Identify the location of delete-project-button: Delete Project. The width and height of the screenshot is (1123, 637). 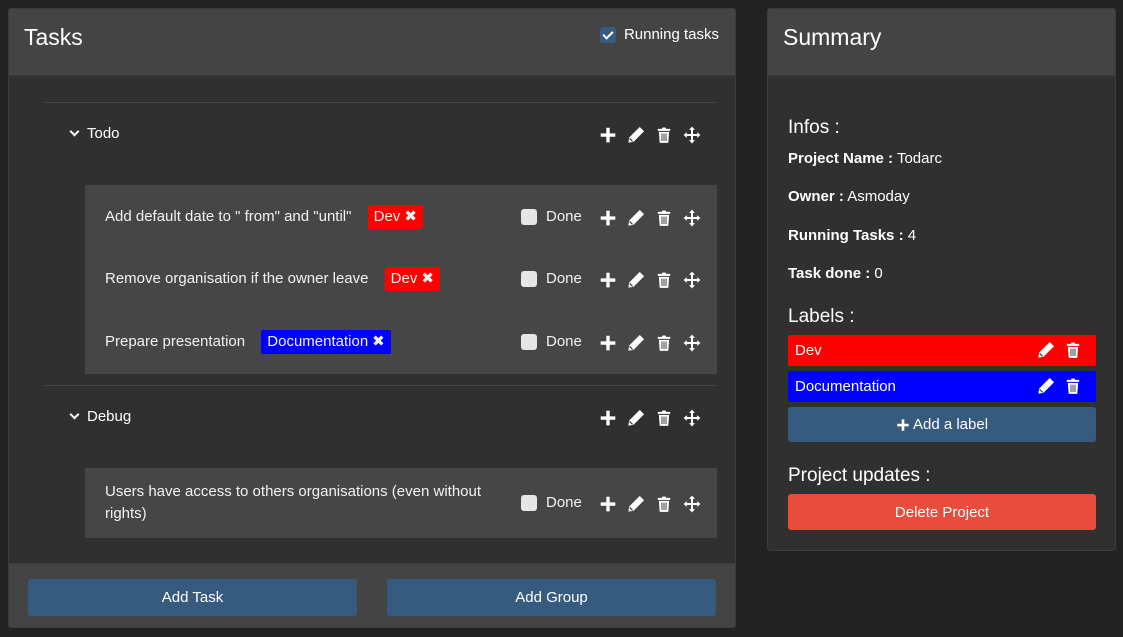
(942, 512).